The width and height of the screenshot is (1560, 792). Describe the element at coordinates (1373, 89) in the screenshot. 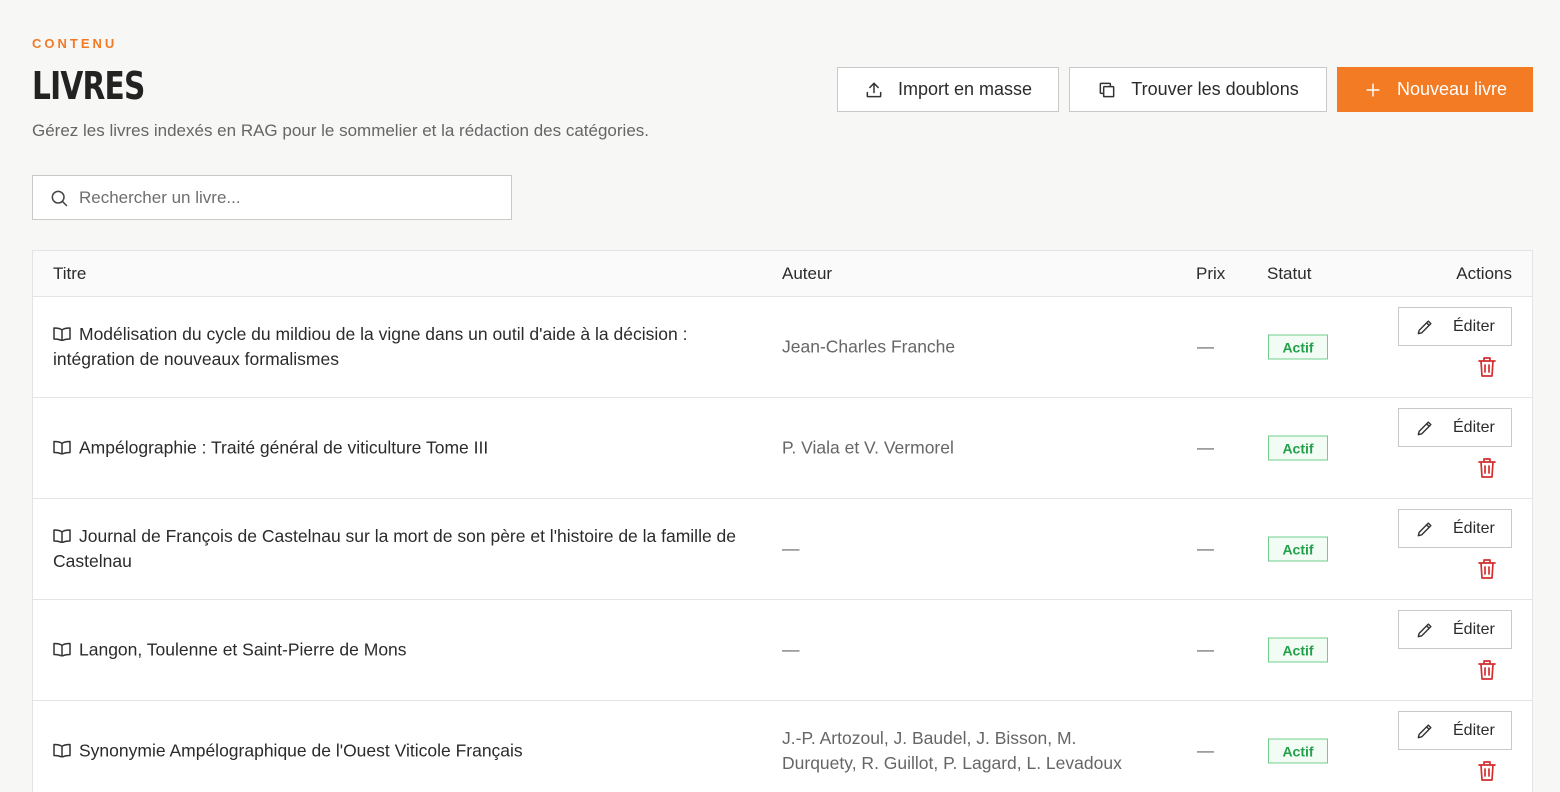

I see `plus-icon` at that location.